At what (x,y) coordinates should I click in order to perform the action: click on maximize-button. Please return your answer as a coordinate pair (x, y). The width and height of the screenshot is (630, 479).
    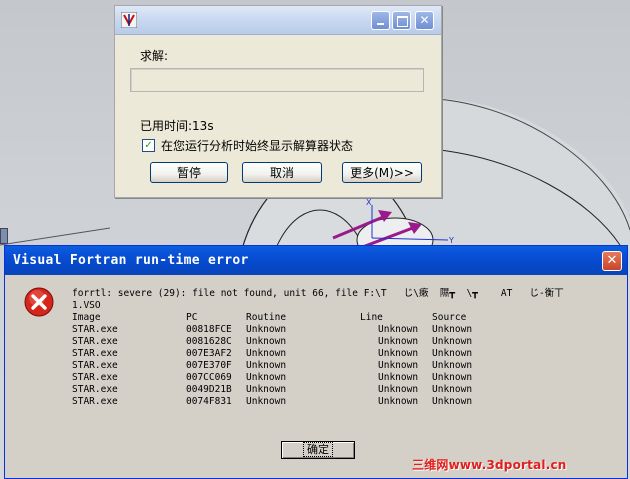
    Looking at the image, I should click on (401, 20).